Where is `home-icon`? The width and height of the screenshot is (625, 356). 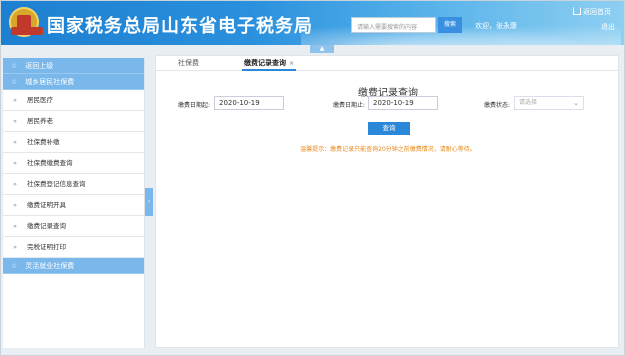
home-icon is located at coordinates (577, 11).